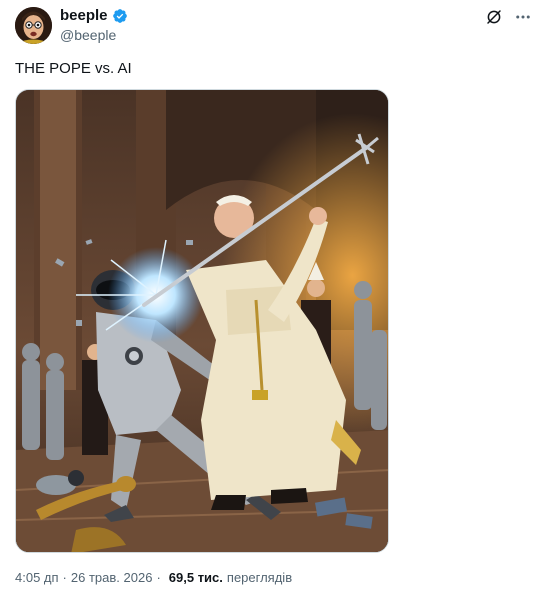 The height and width of the screenshot is (600, 545). I want to click on author-avatar, so click(33, 25).